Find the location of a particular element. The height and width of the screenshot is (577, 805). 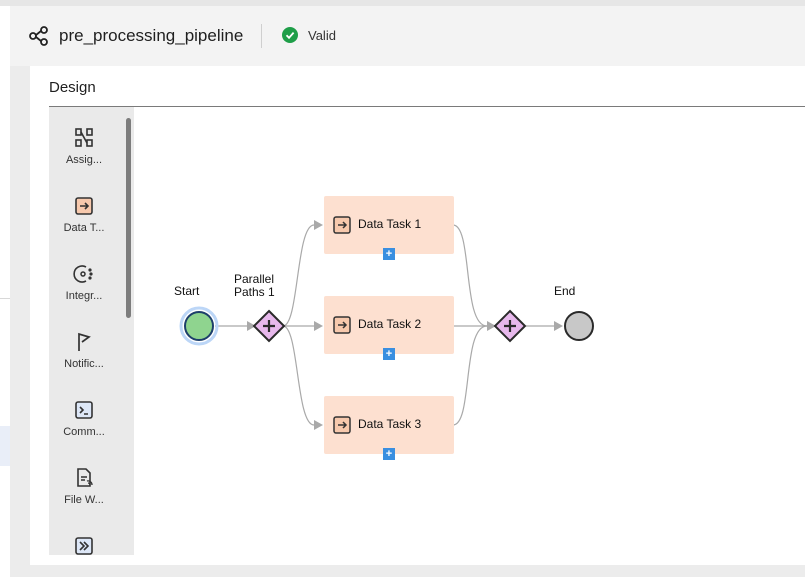

task-name: Data Task 3 is located at coordinates (390, 424).